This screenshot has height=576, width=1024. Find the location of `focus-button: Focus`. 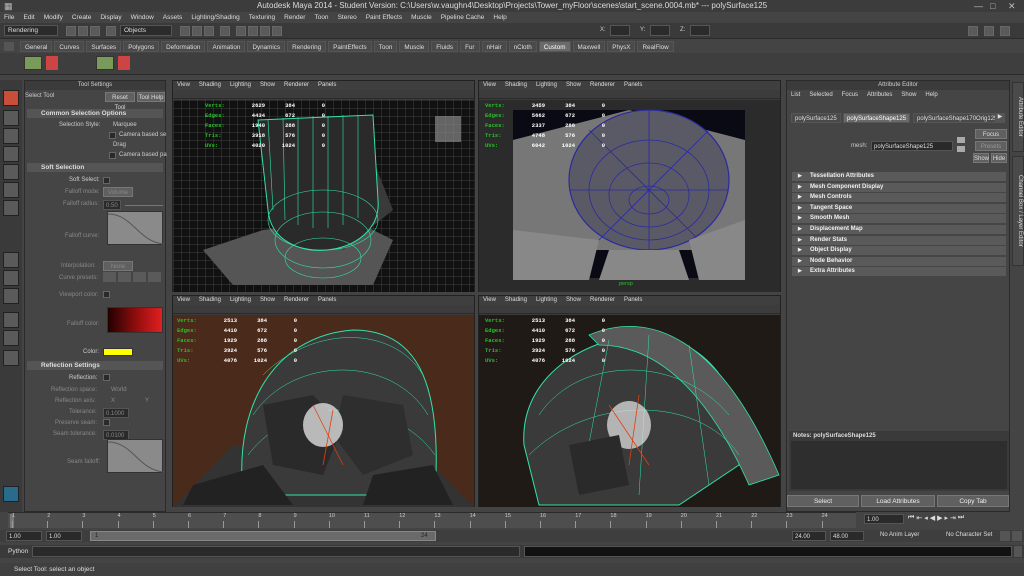

focus-button: Focus is located at coordinates (991, 134).